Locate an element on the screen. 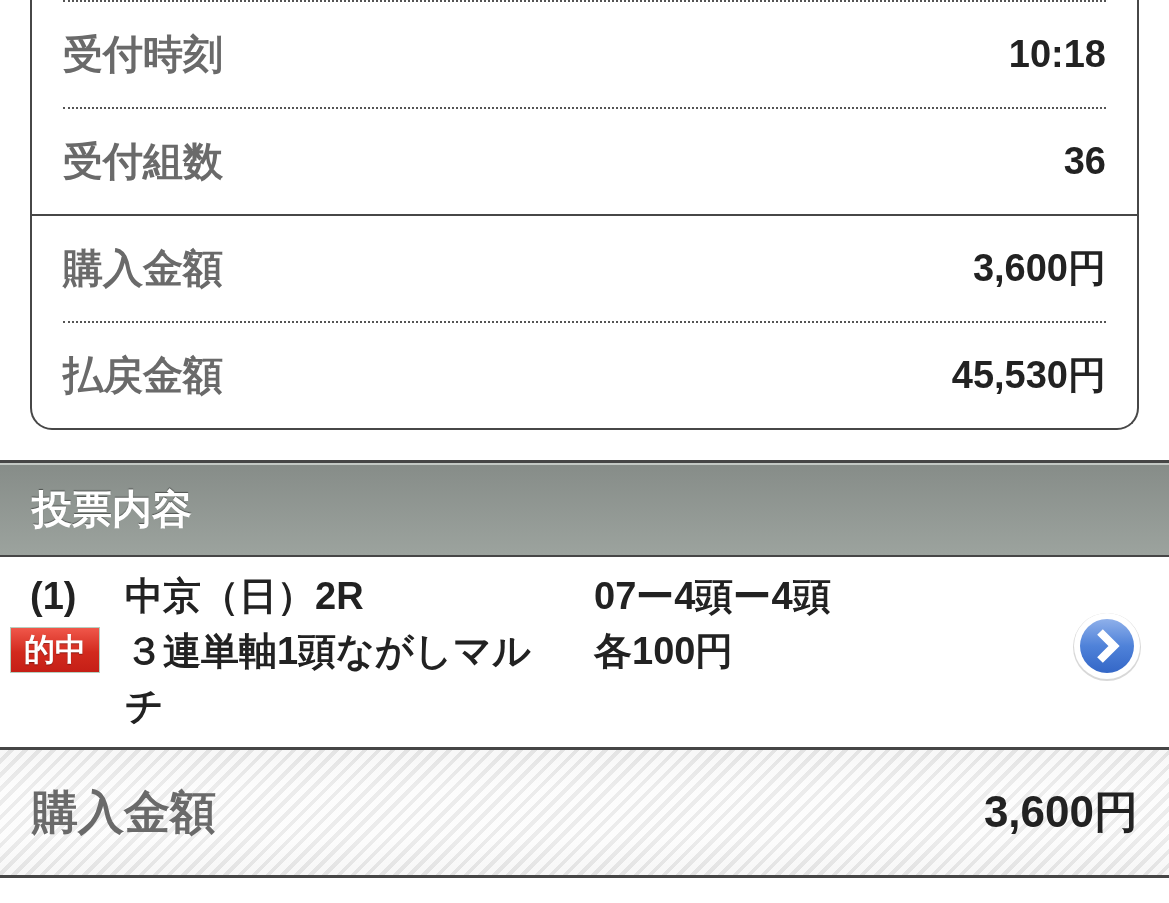 This screenshot has height=903, width=1169. row-label: 払戻金額 is located at coordinates (143, 375).